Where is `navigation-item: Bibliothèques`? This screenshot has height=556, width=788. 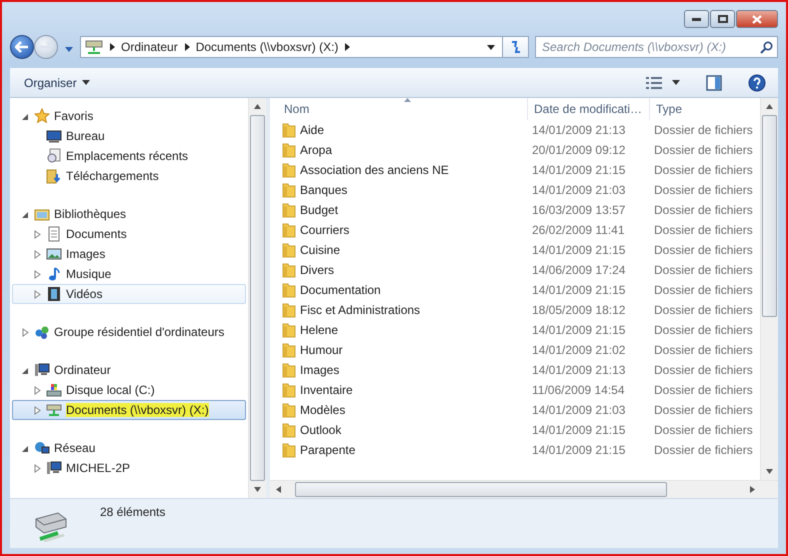
navigation-item: Bibliothèques is located at coordinates (129, 214).